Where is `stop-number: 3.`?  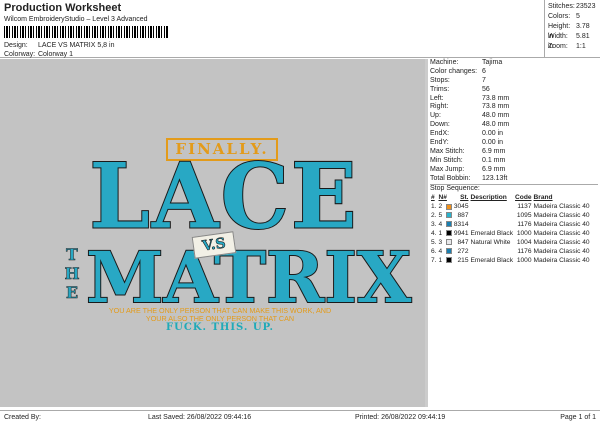 stop-number: 3. is located at coordinates (434, 225).